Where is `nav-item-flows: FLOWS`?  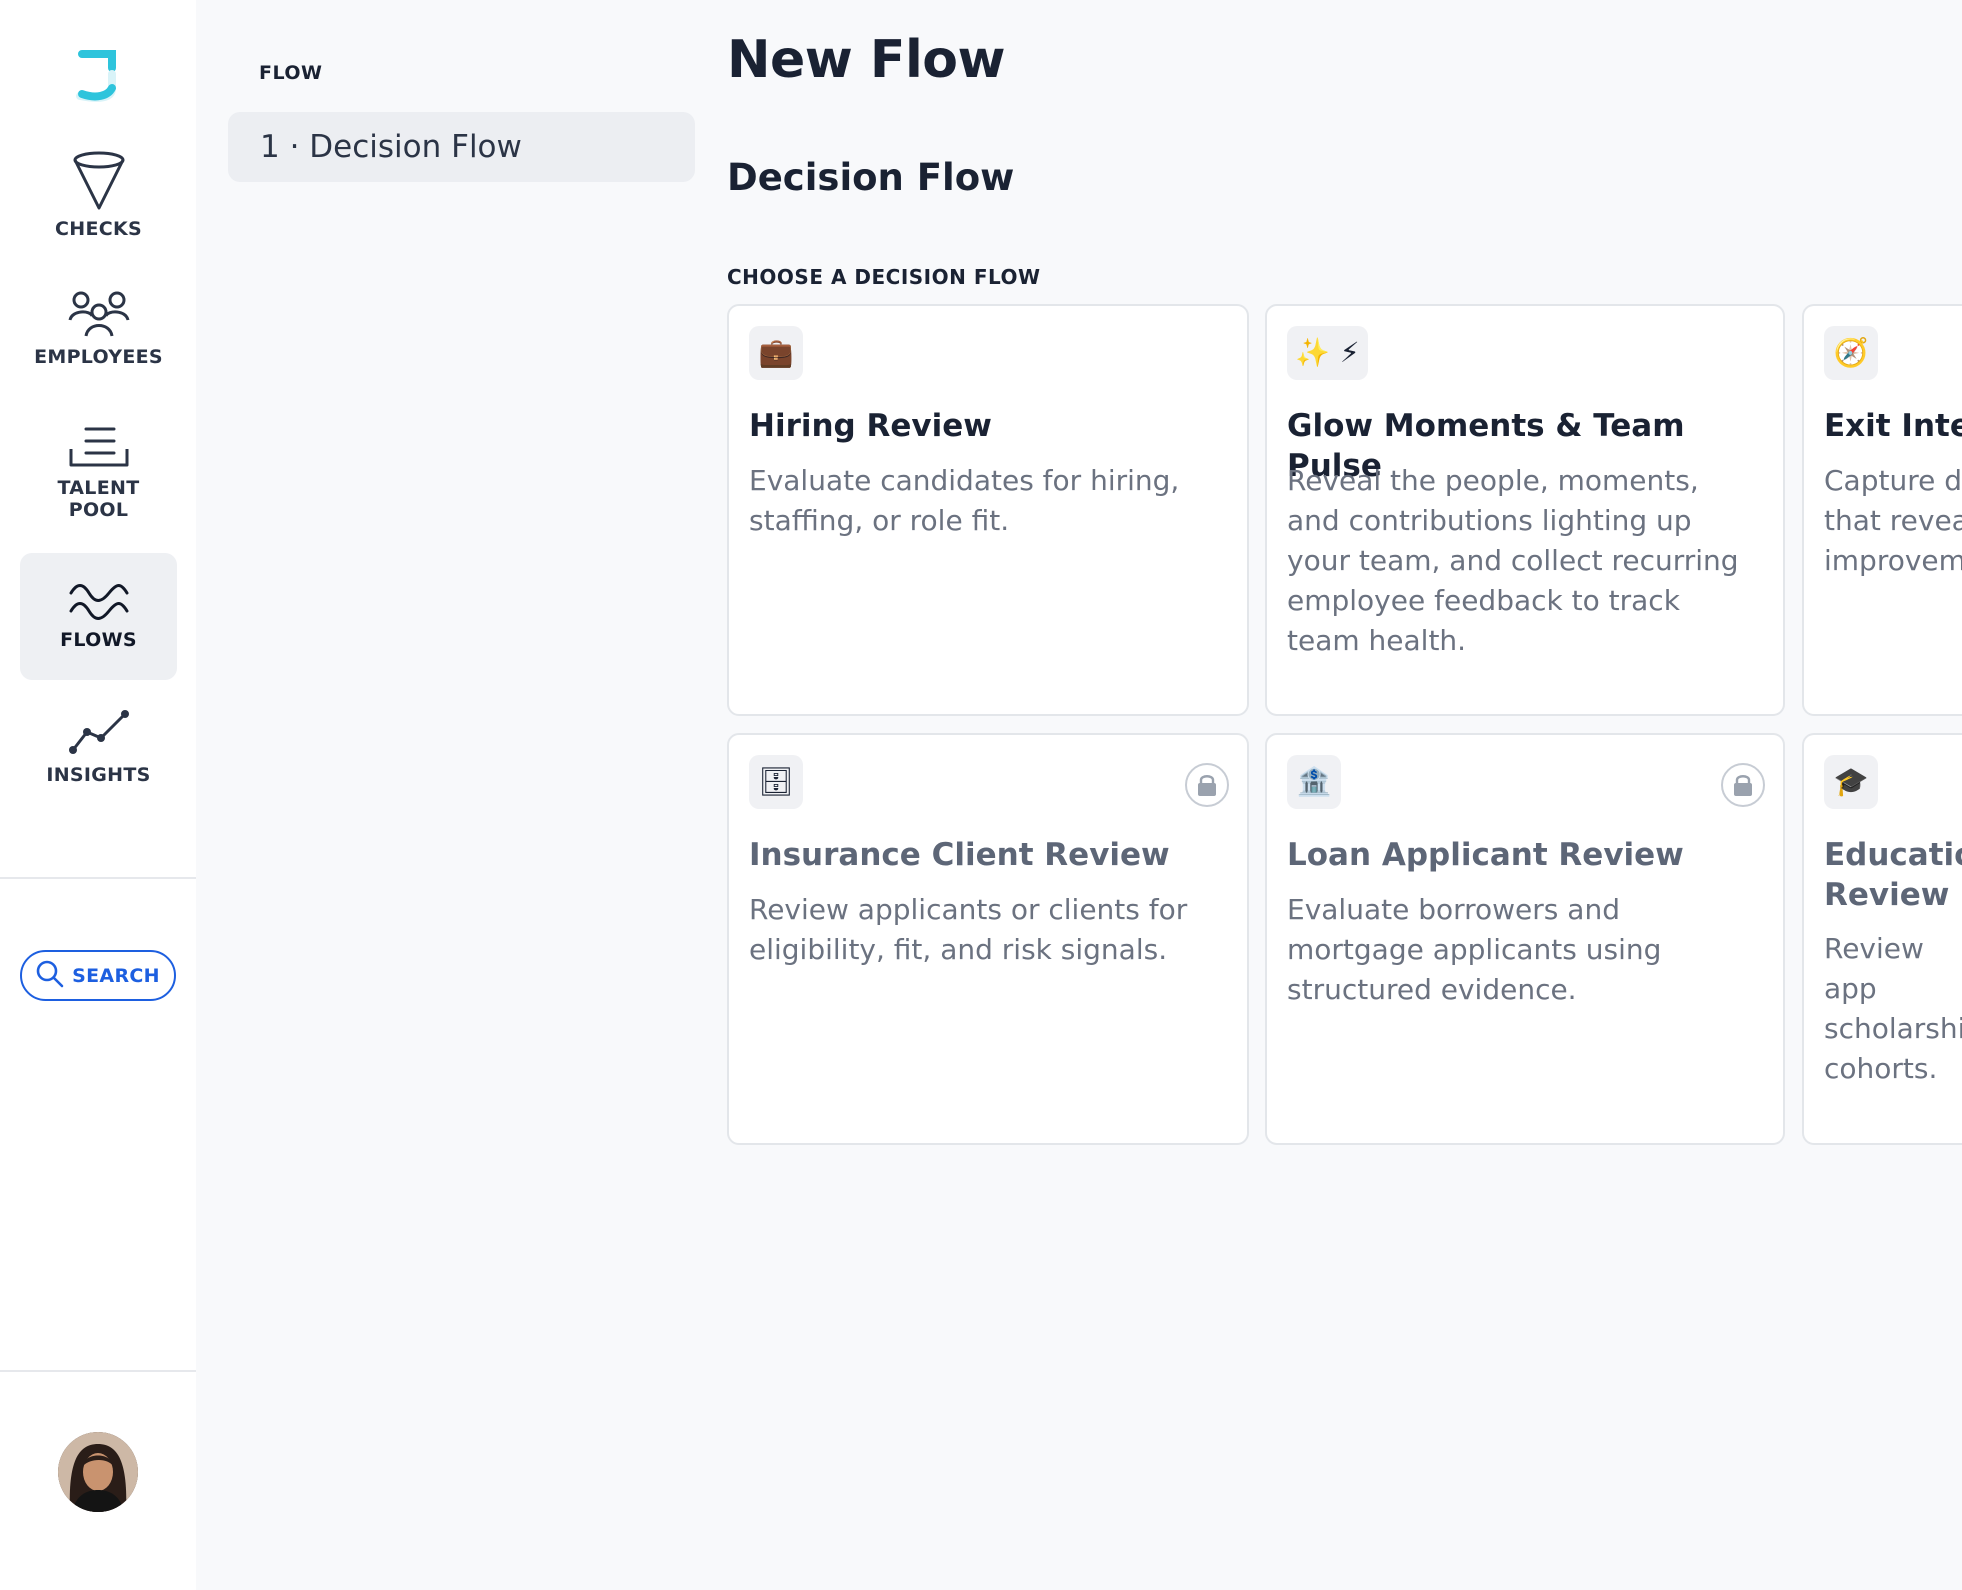
nav-item-flows: FLOWS is located at coordinates (98, 616).